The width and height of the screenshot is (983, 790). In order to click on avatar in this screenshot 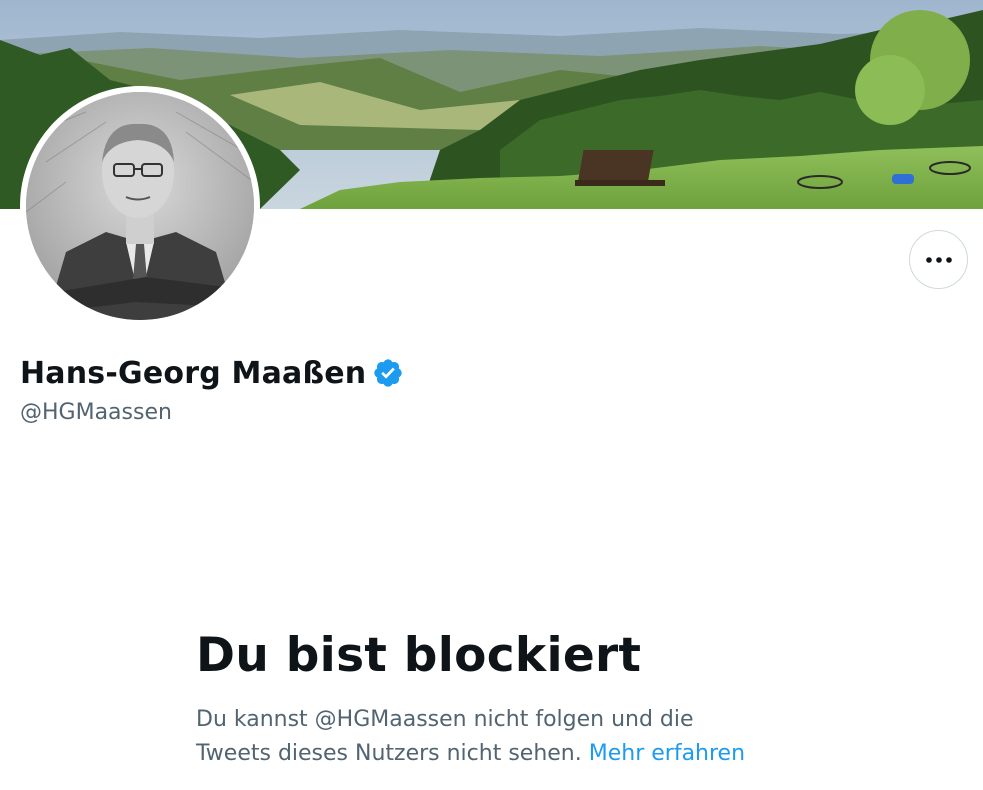, I will do `click(140, 206)`.